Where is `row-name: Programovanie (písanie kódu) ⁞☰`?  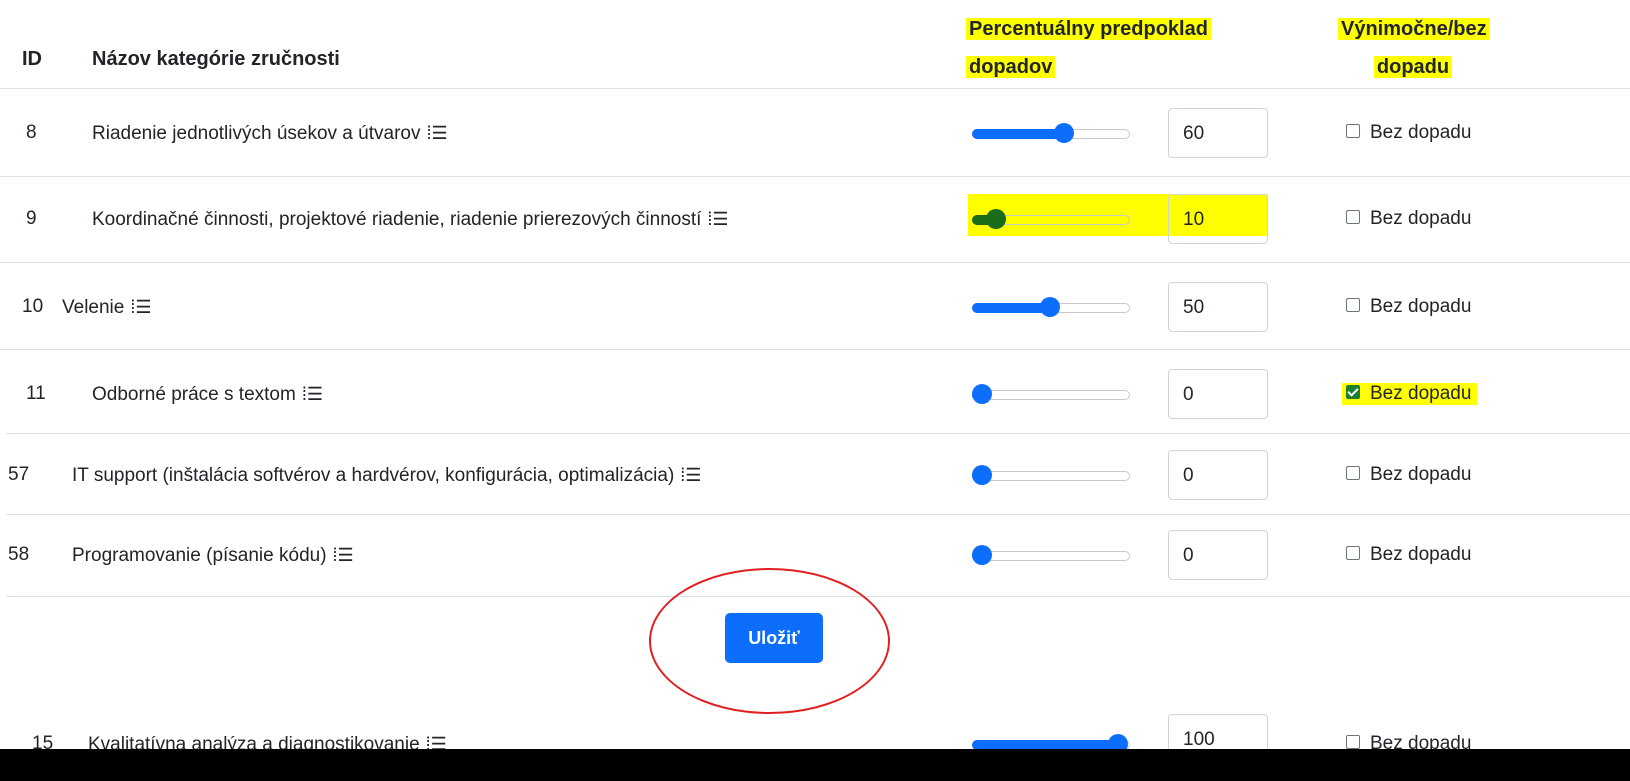
row-name: Programovanie (písanie kódu) ⁞☰ is located at coordinates (213, 555).